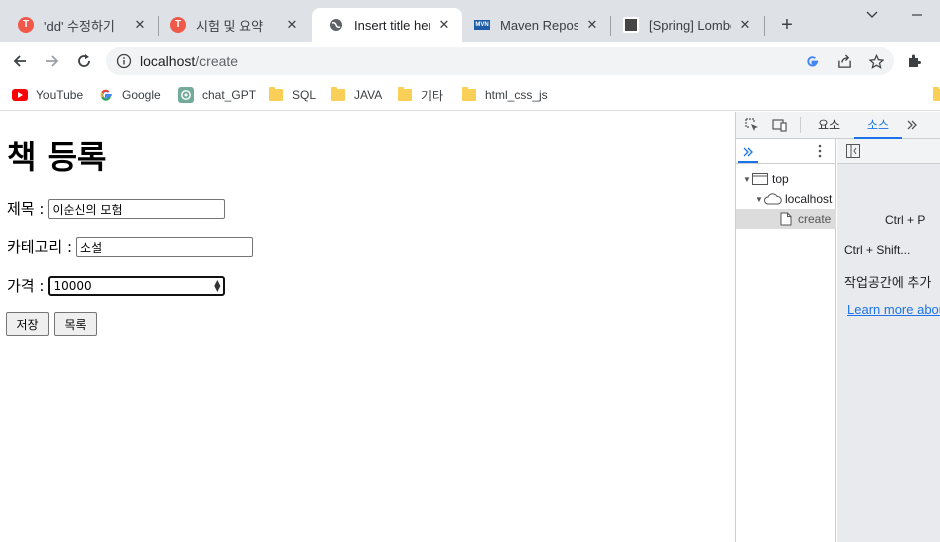  I want to click on file-icon, so click(786, 219).